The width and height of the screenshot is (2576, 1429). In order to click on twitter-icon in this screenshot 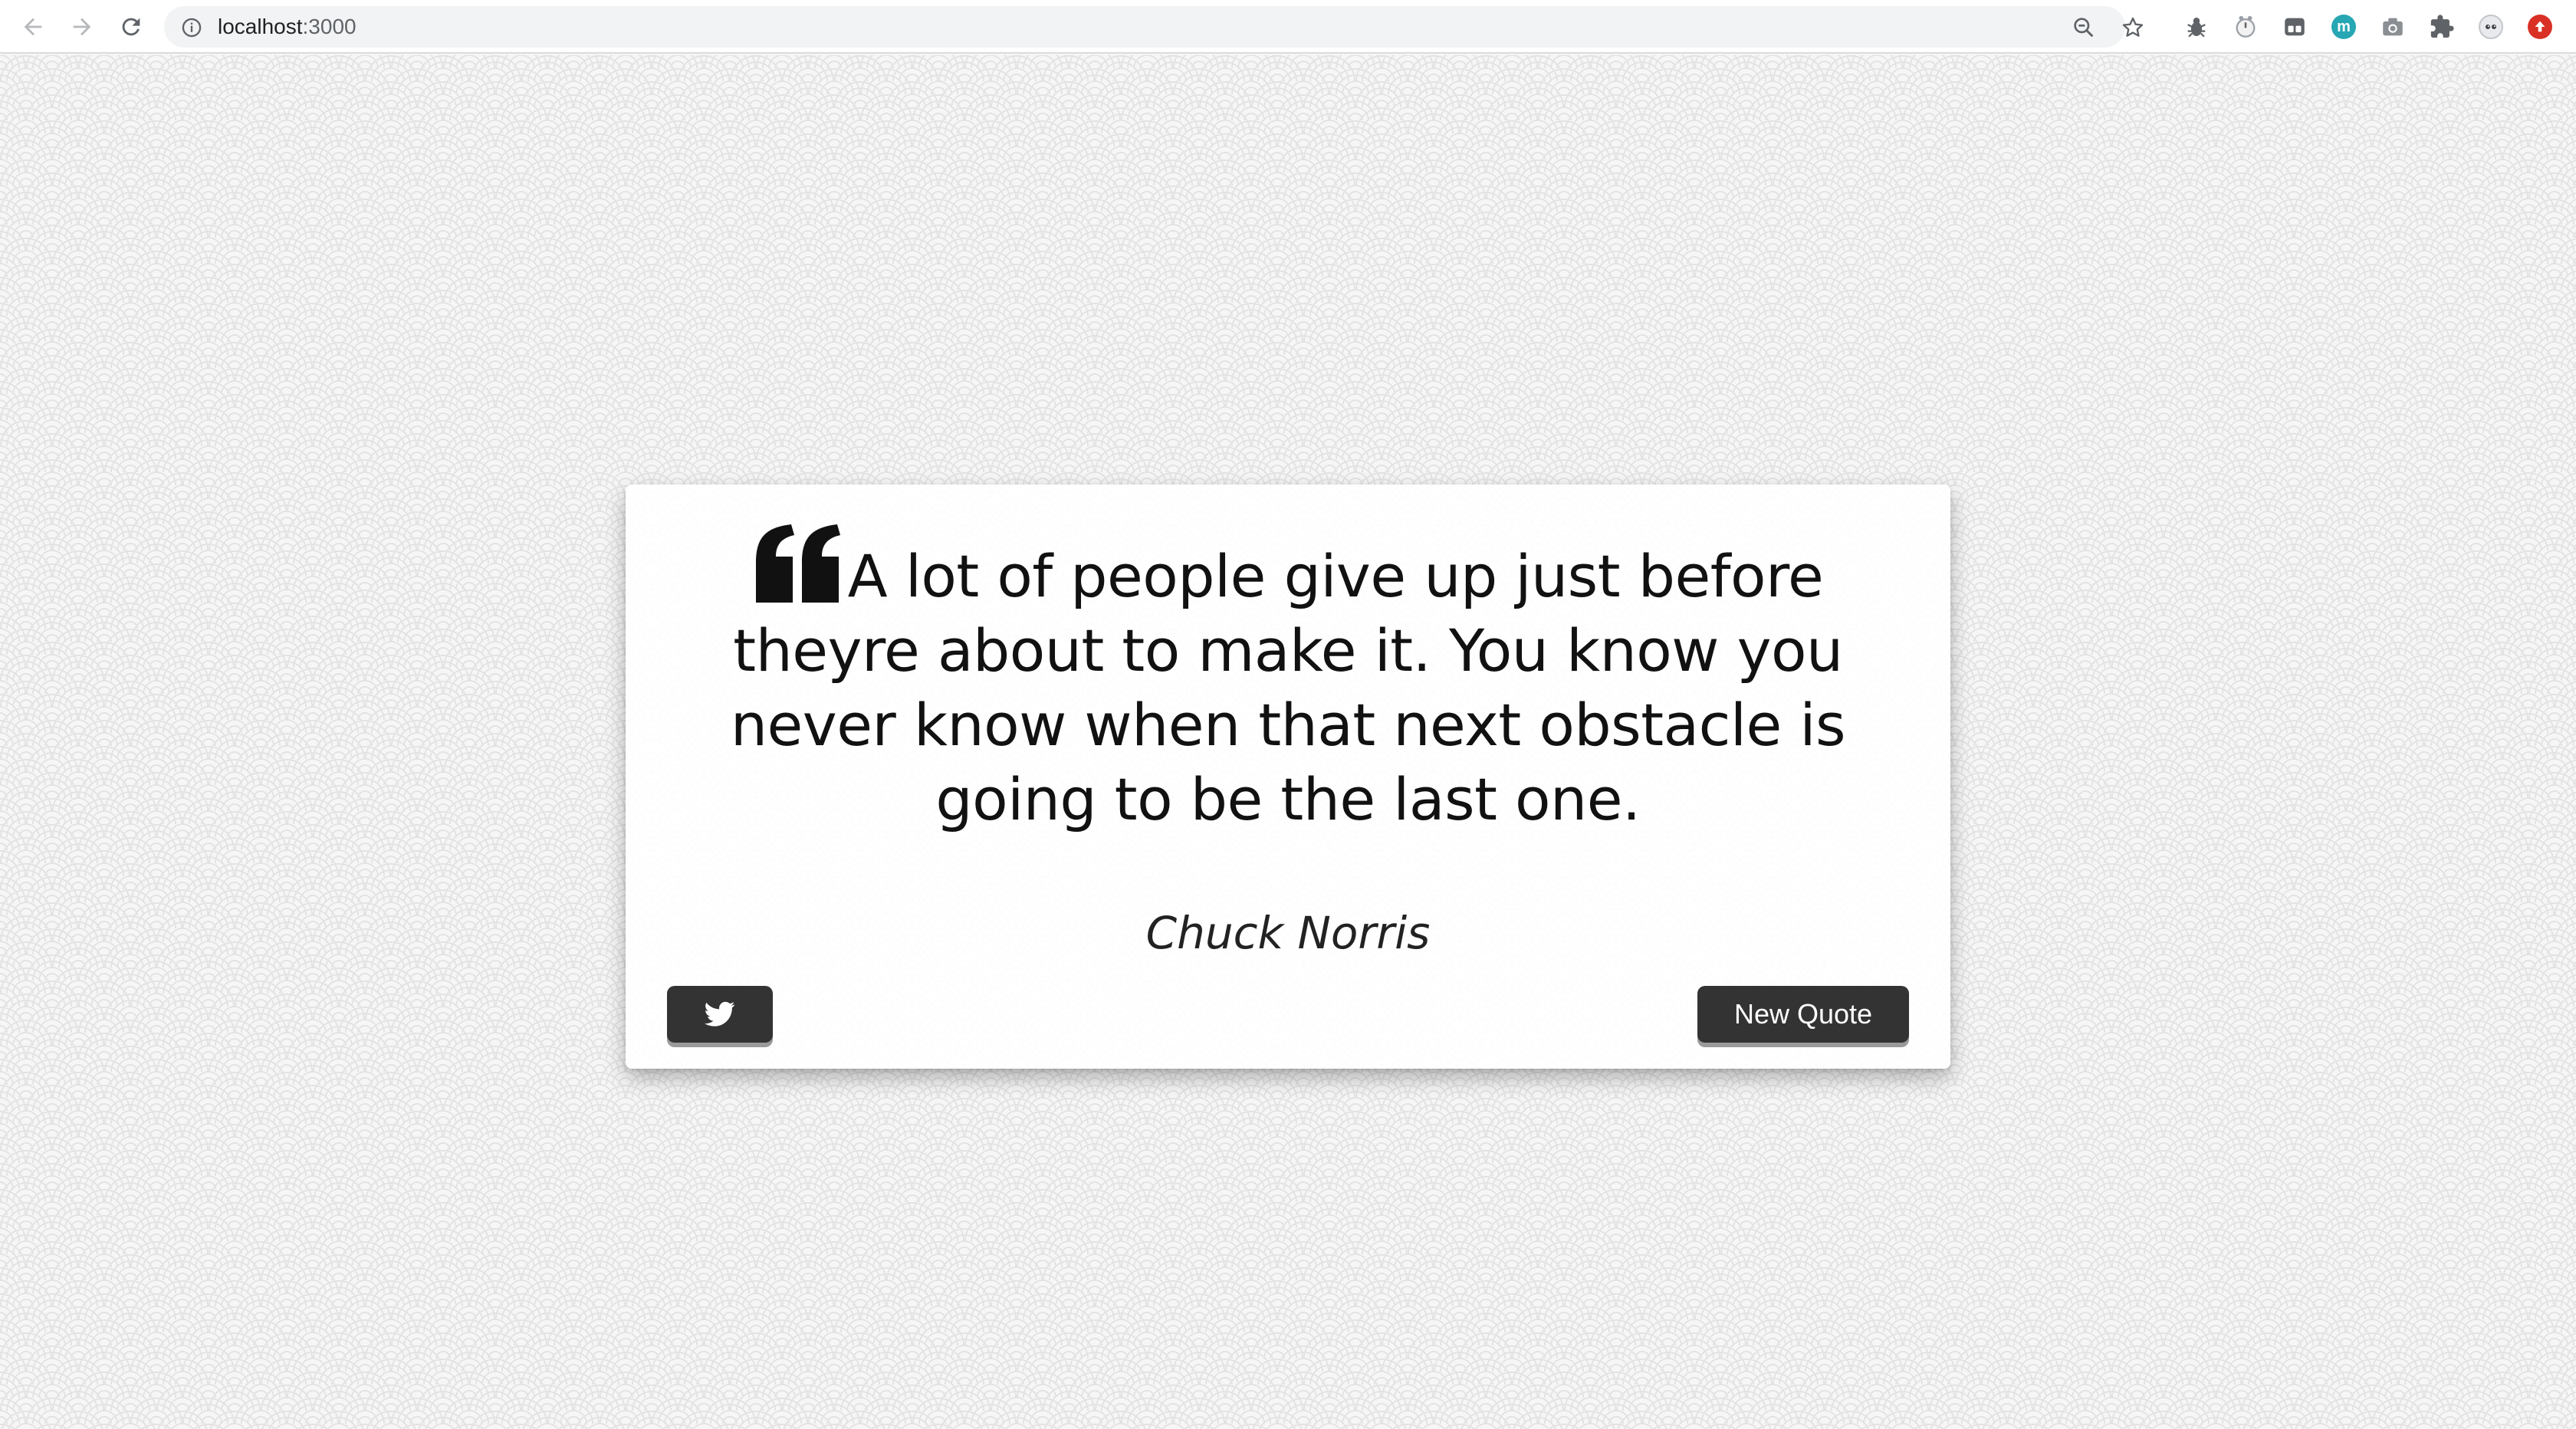, I will do `click(720, 1014)`.